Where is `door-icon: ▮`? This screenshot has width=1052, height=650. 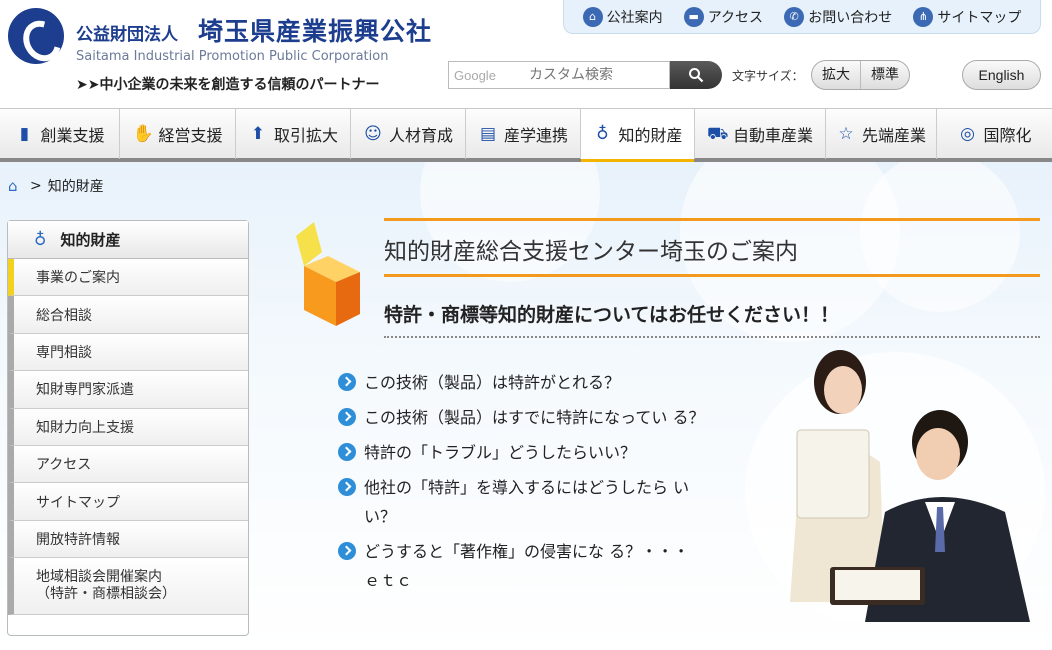 door-icon: ▮ is located at coordinates (24, 134).